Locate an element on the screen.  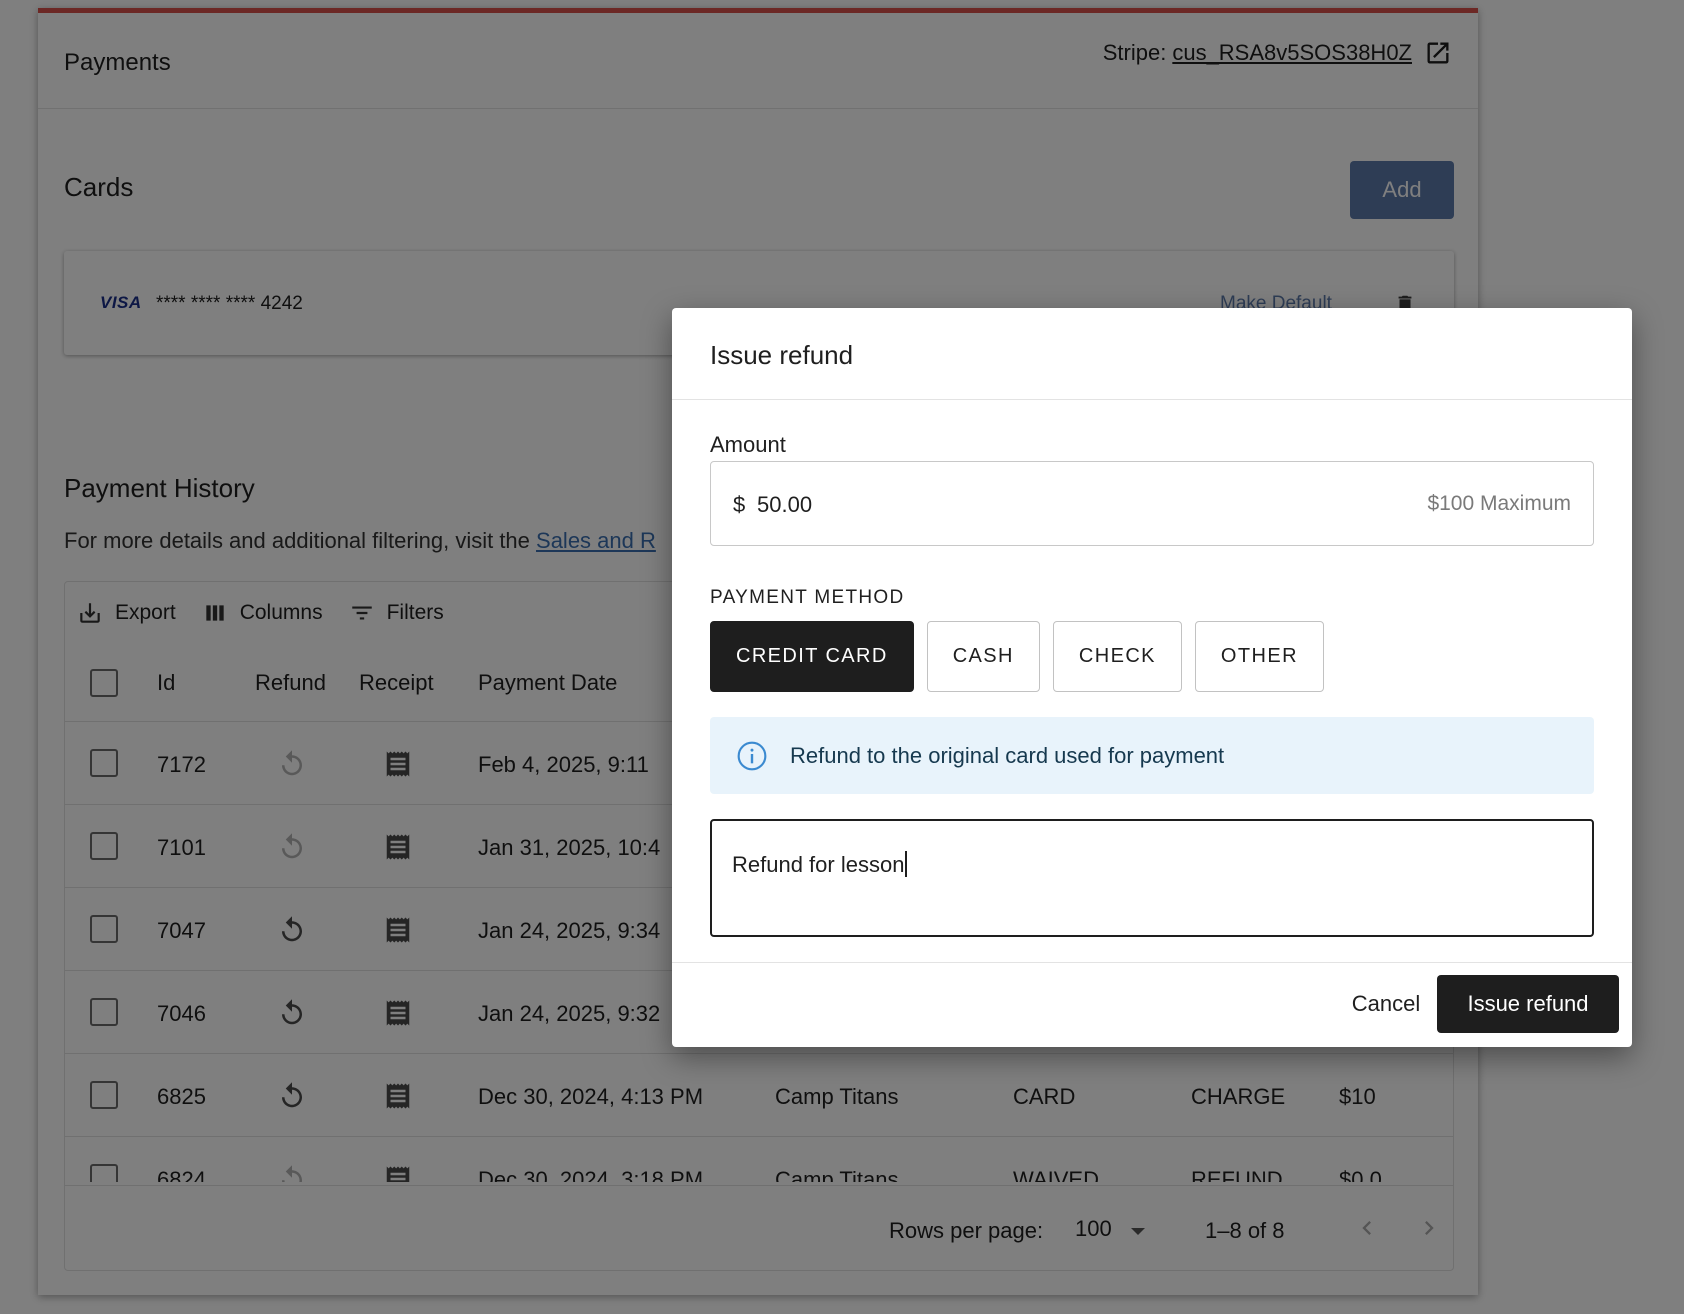
cancel-button: Cancel is located at coordinates (1386, 1004).